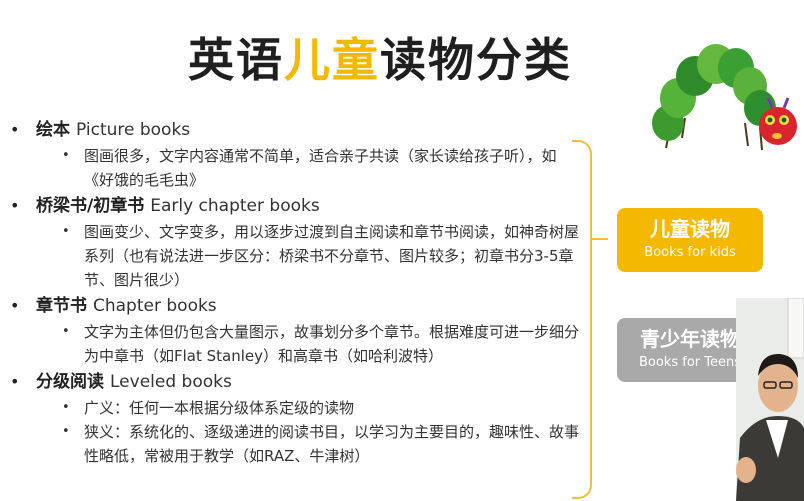  I want to click on section-title-en: Picture books, so click(133, 130).